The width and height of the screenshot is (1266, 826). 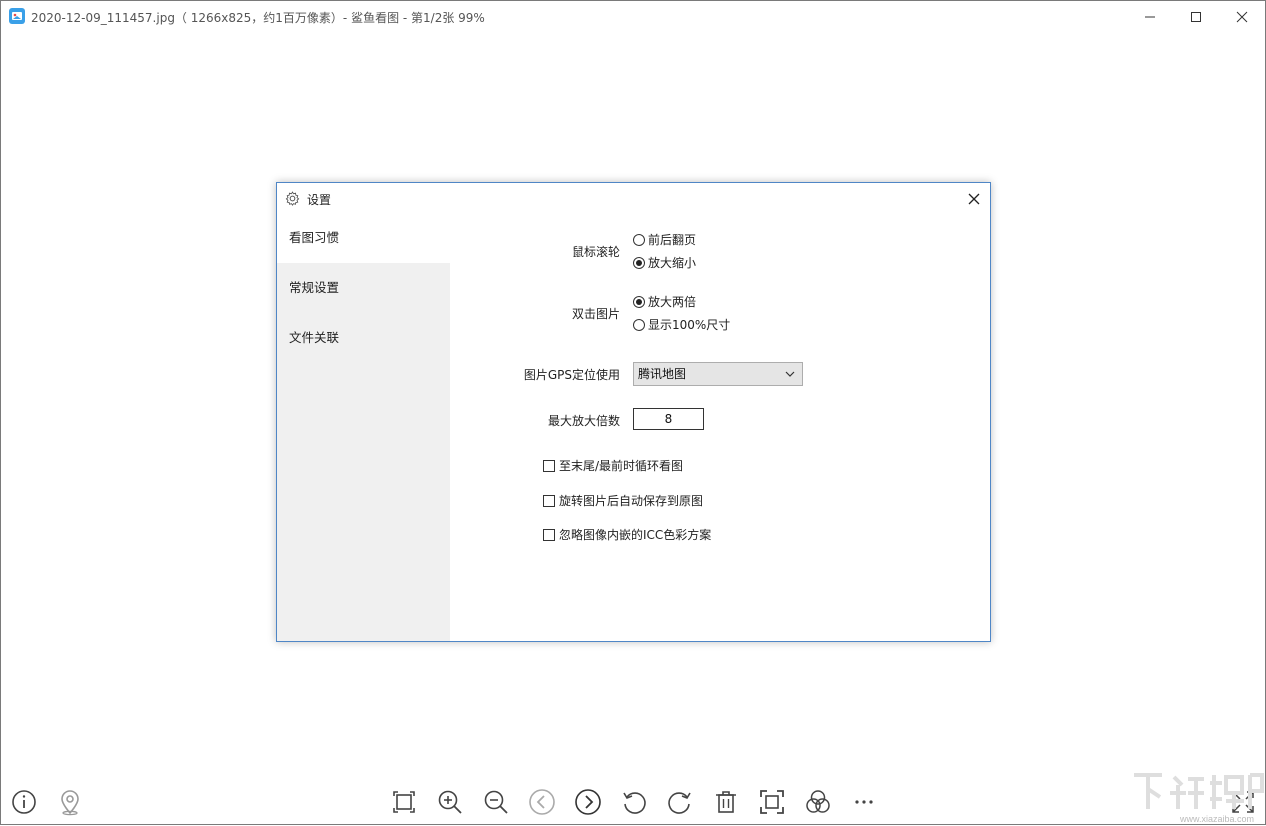 What do you see at coordinates (363, 338) in the screenshot?
I see `sidebar-item-file-association: 文件关联` at bounding box center [363, 338].